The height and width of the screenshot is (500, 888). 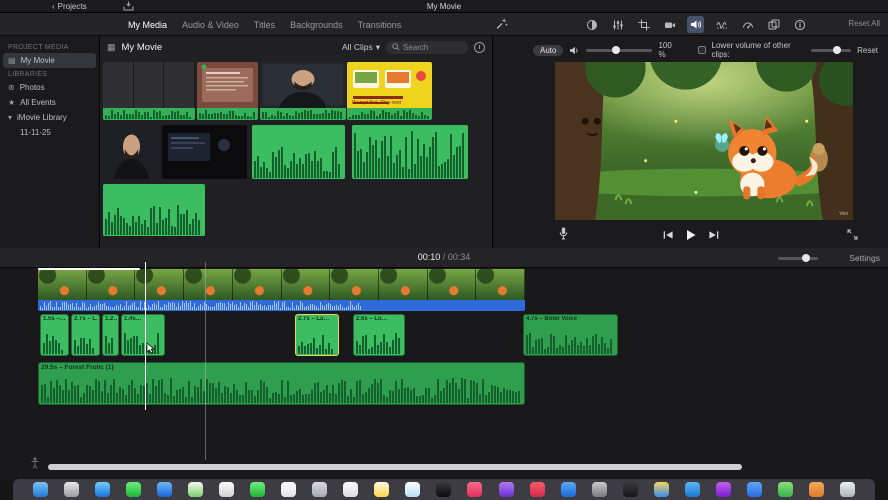 I want to click on audio-clip-voiceover: 4.7s – Bobo Voice, so click(x=570, y=335).